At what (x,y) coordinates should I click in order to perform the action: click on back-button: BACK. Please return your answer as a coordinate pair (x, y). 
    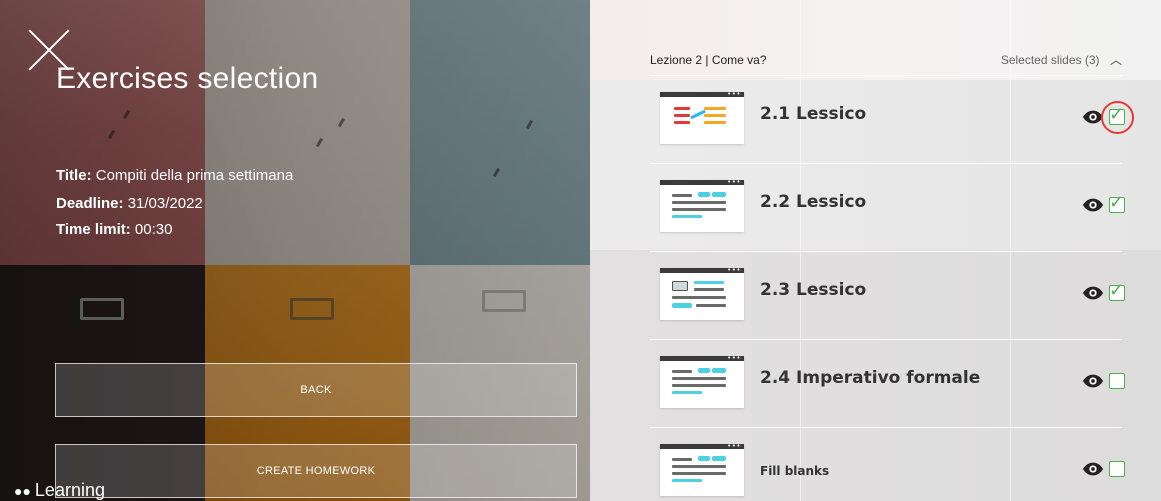
    Looking at the image, I should click on (316, 390).